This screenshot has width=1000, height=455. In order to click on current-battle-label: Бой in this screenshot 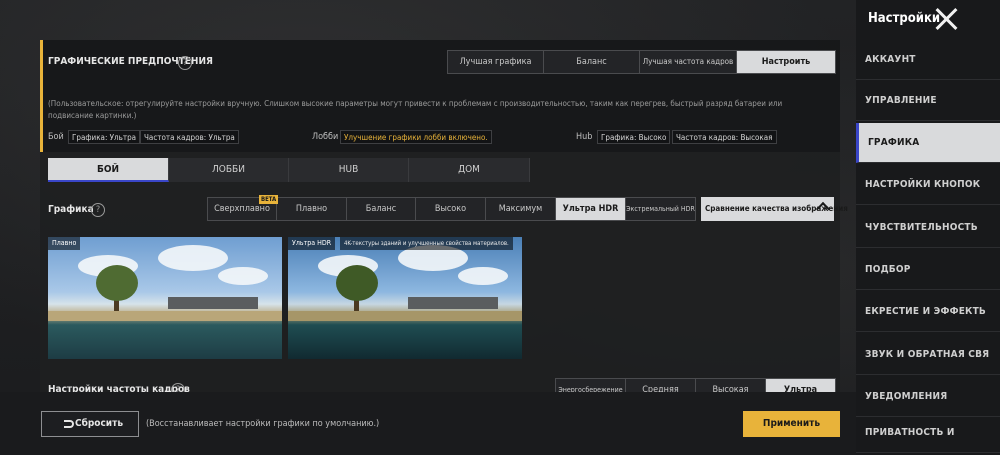, I will do `click(56, 137)`.